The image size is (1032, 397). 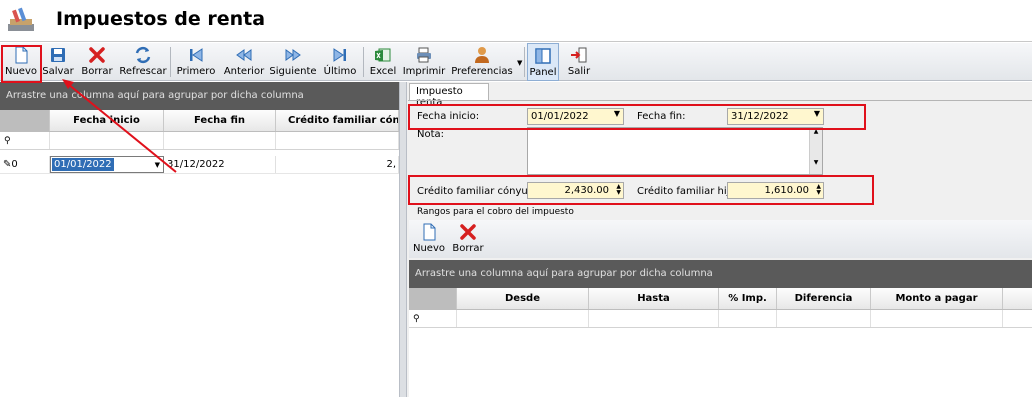 I want to click on column-header-hasta: Hasta, so click(x=654, y=298).